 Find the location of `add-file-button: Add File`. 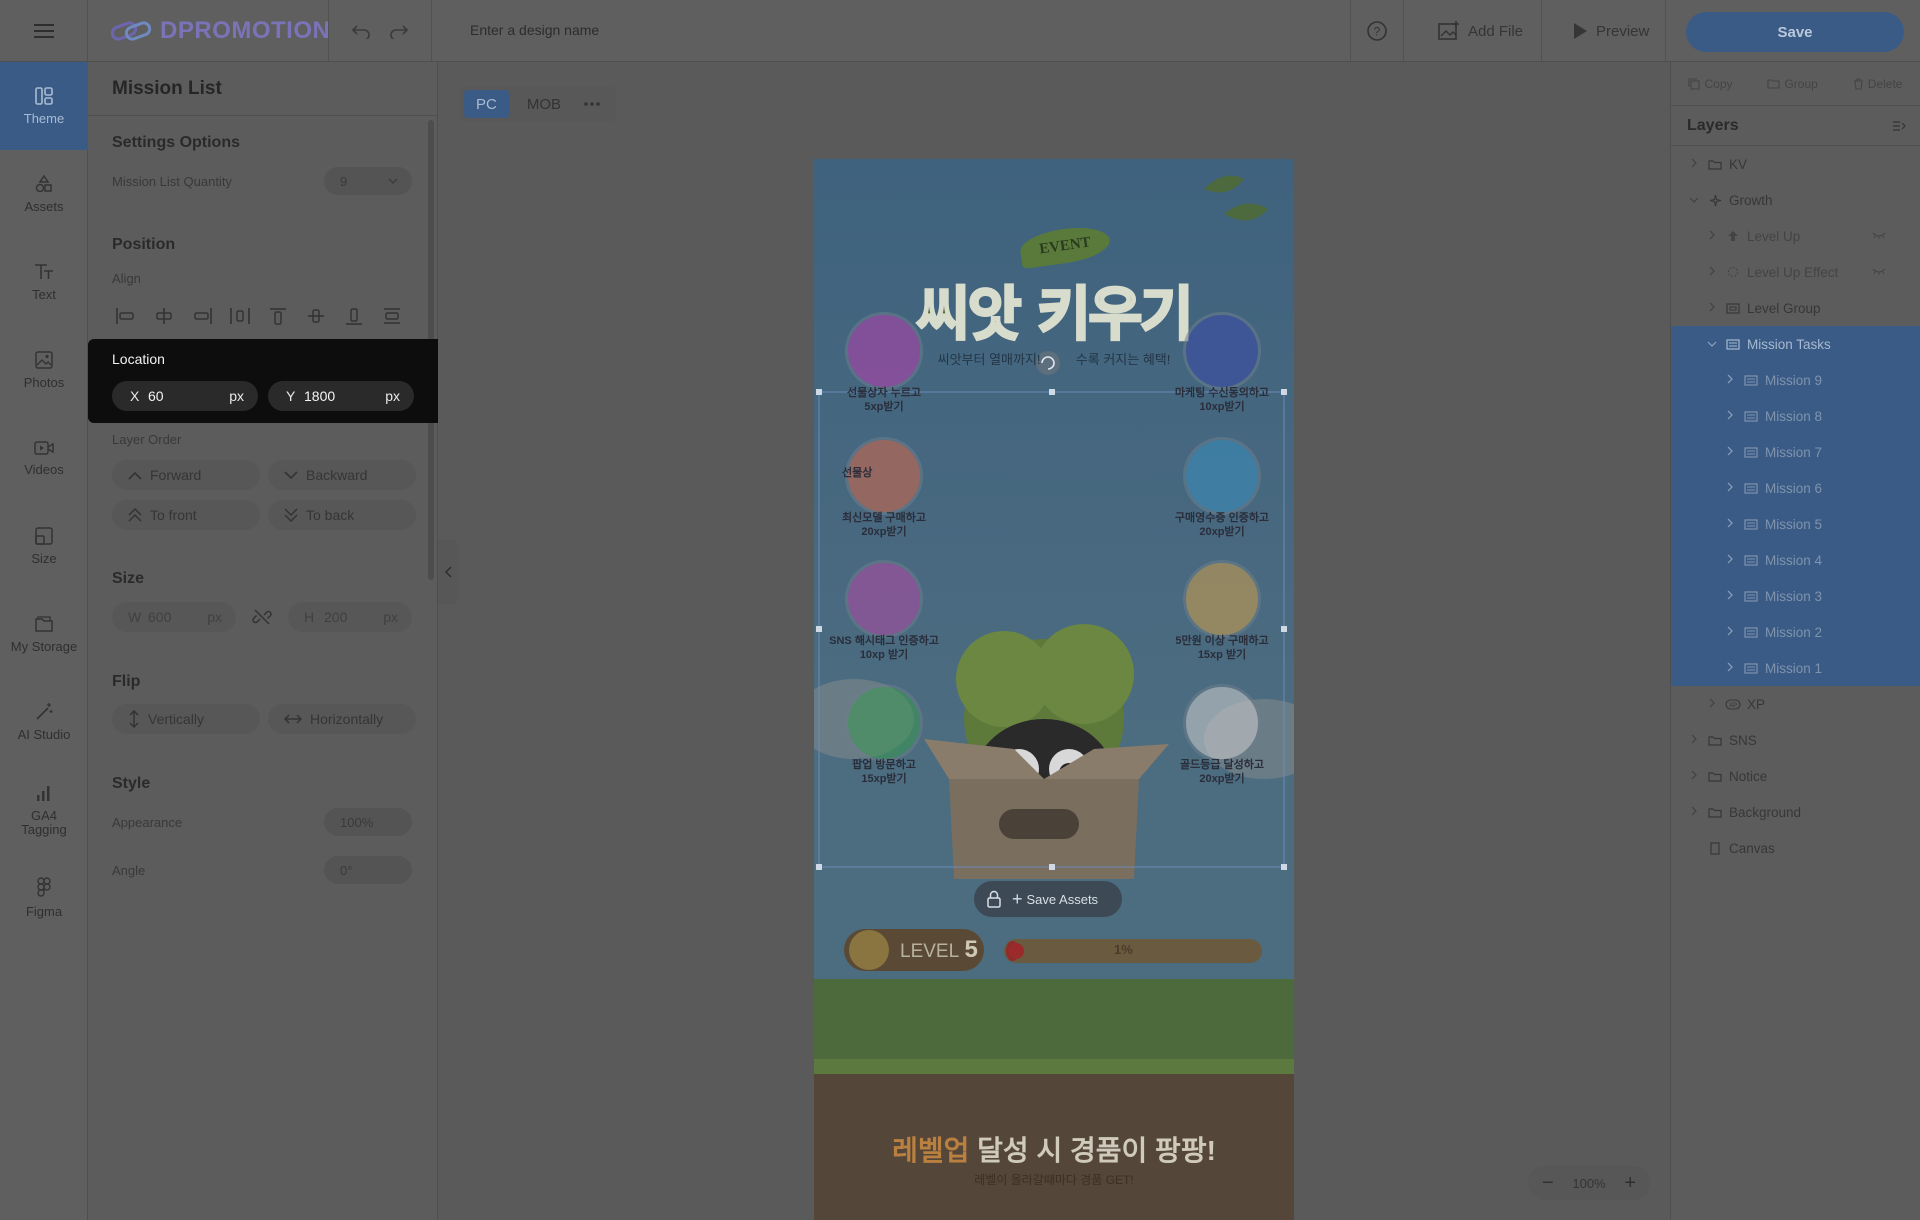

add-file-button: Add File is located at coordinates (1481, 31).